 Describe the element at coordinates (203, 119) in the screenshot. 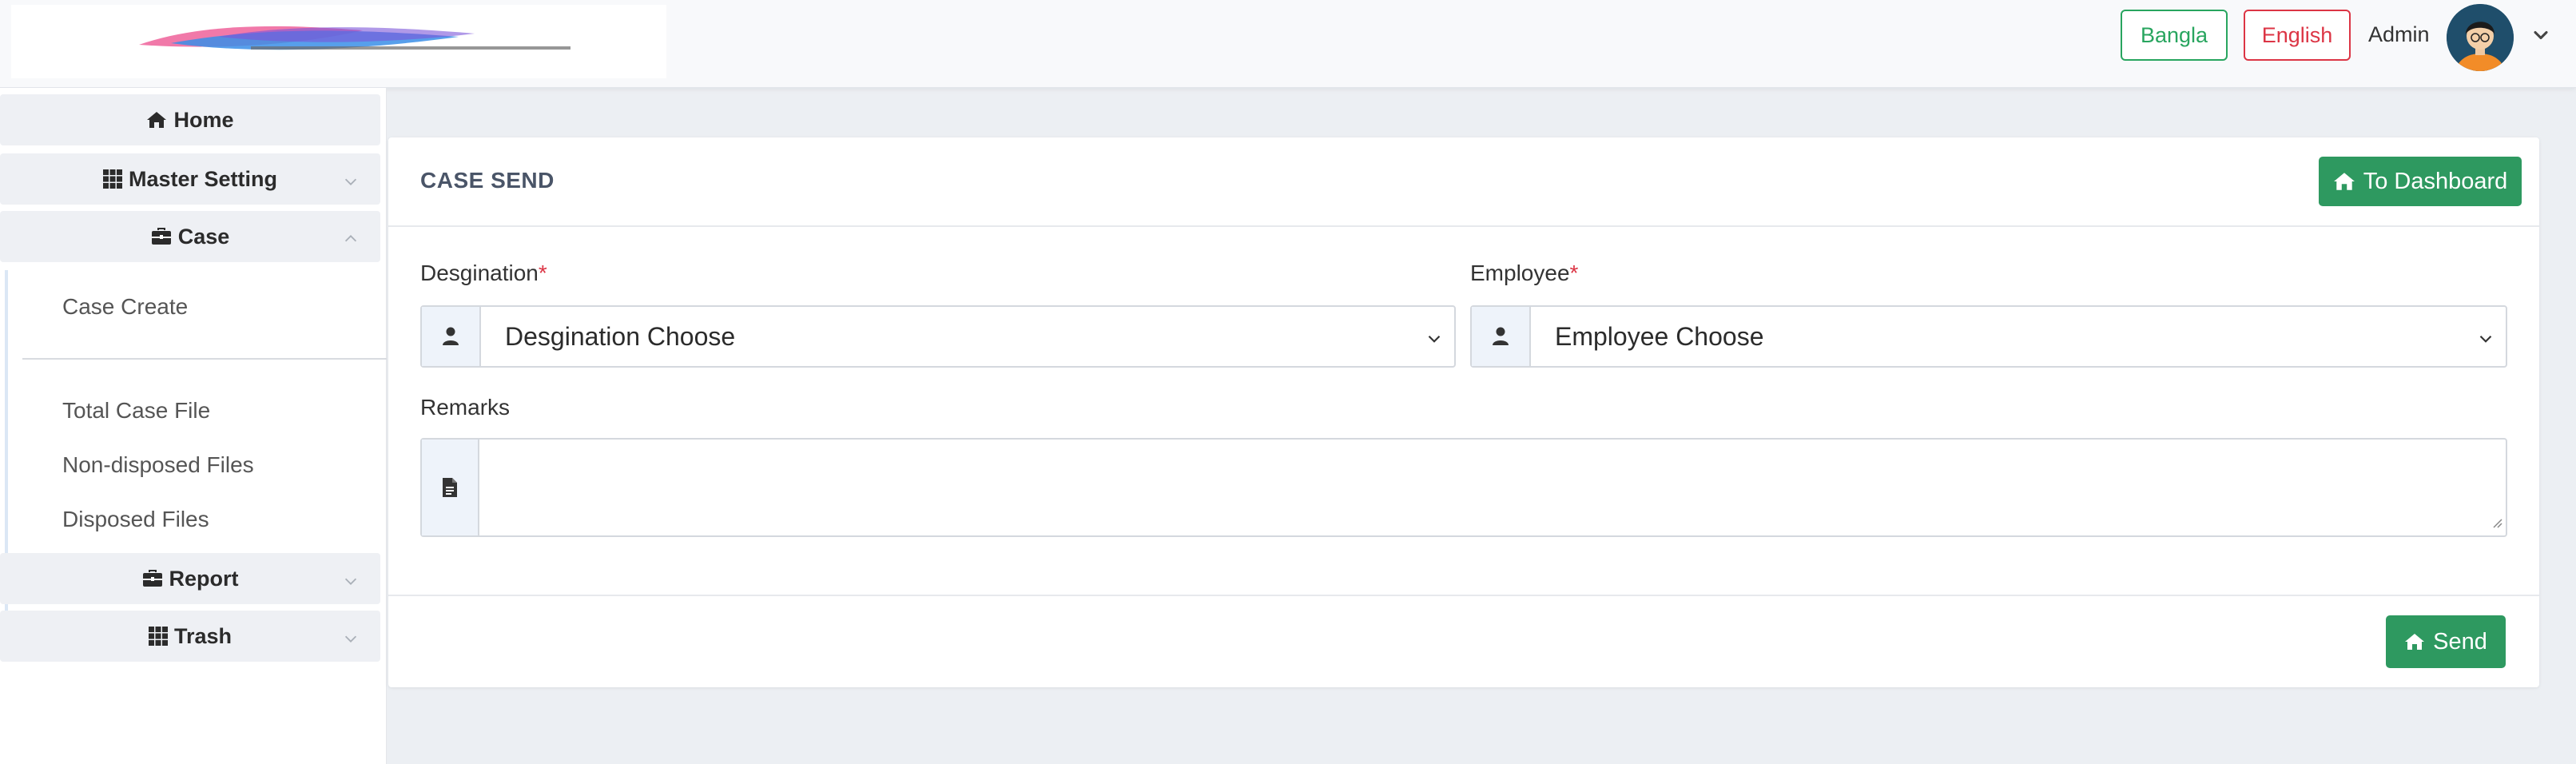

I see `sidebar-item-label: Home` at that location.